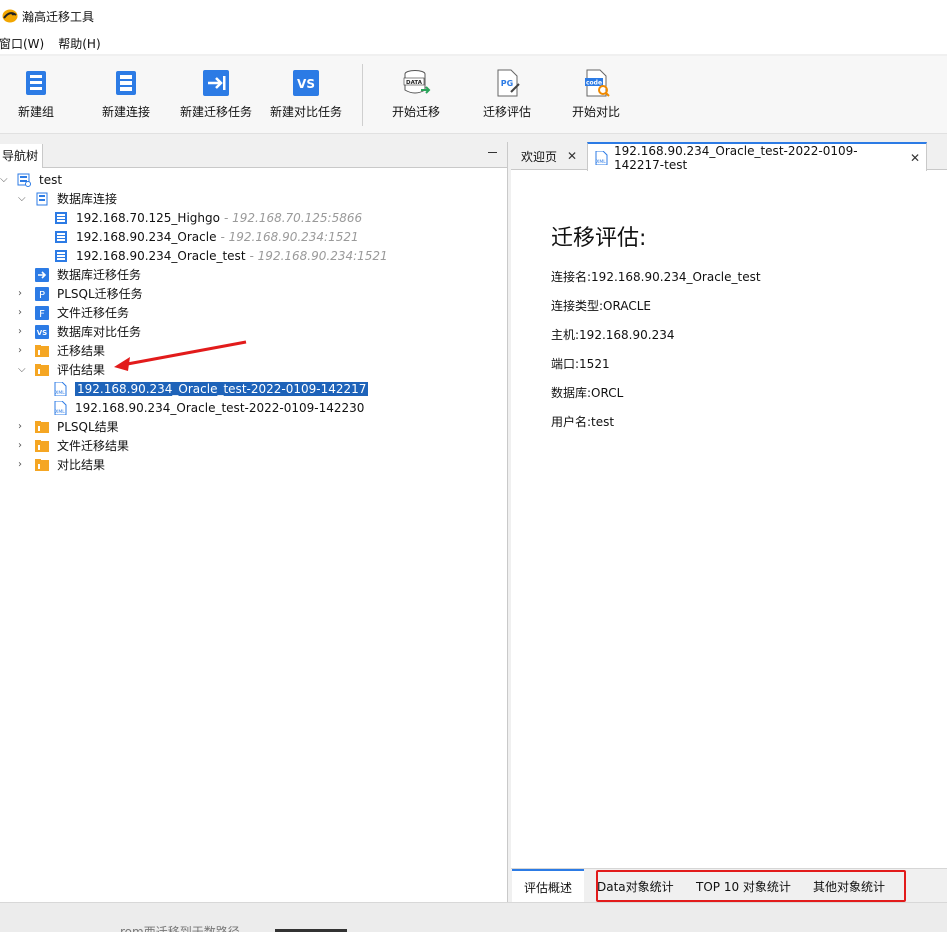  I want to click on annotation-highlight-box, so click(751, 886).